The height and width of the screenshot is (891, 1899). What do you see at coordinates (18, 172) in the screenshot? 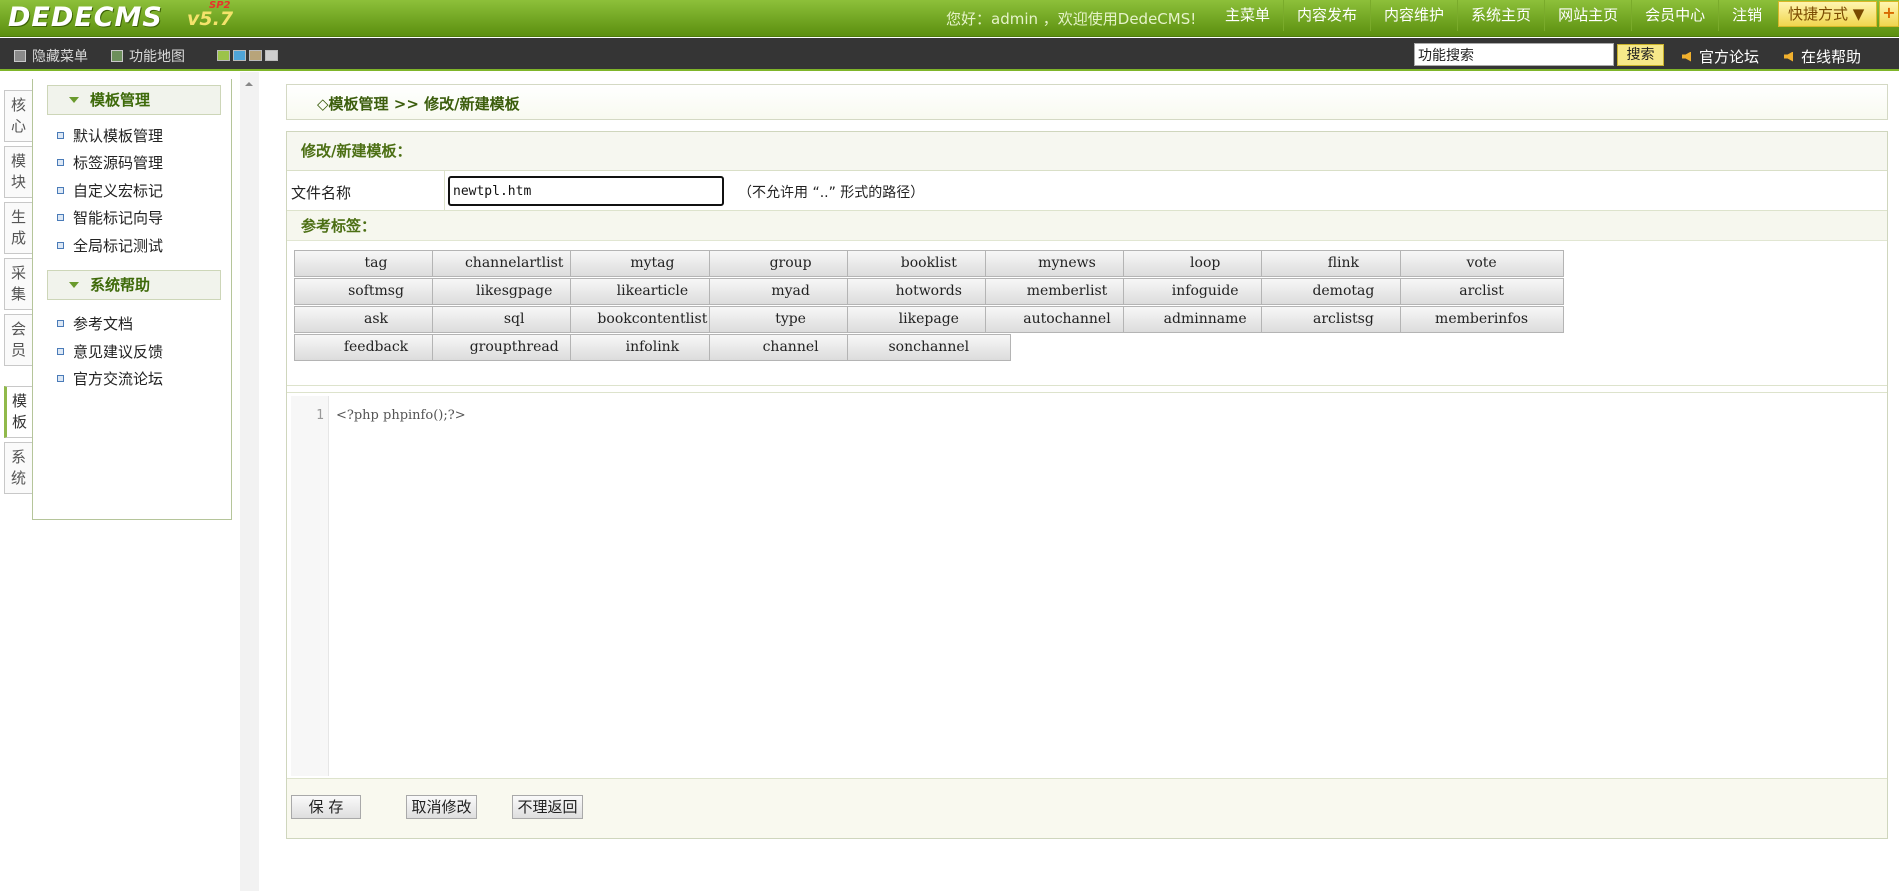
I see `tab-module: 模块` at bounding box center [18, 172].